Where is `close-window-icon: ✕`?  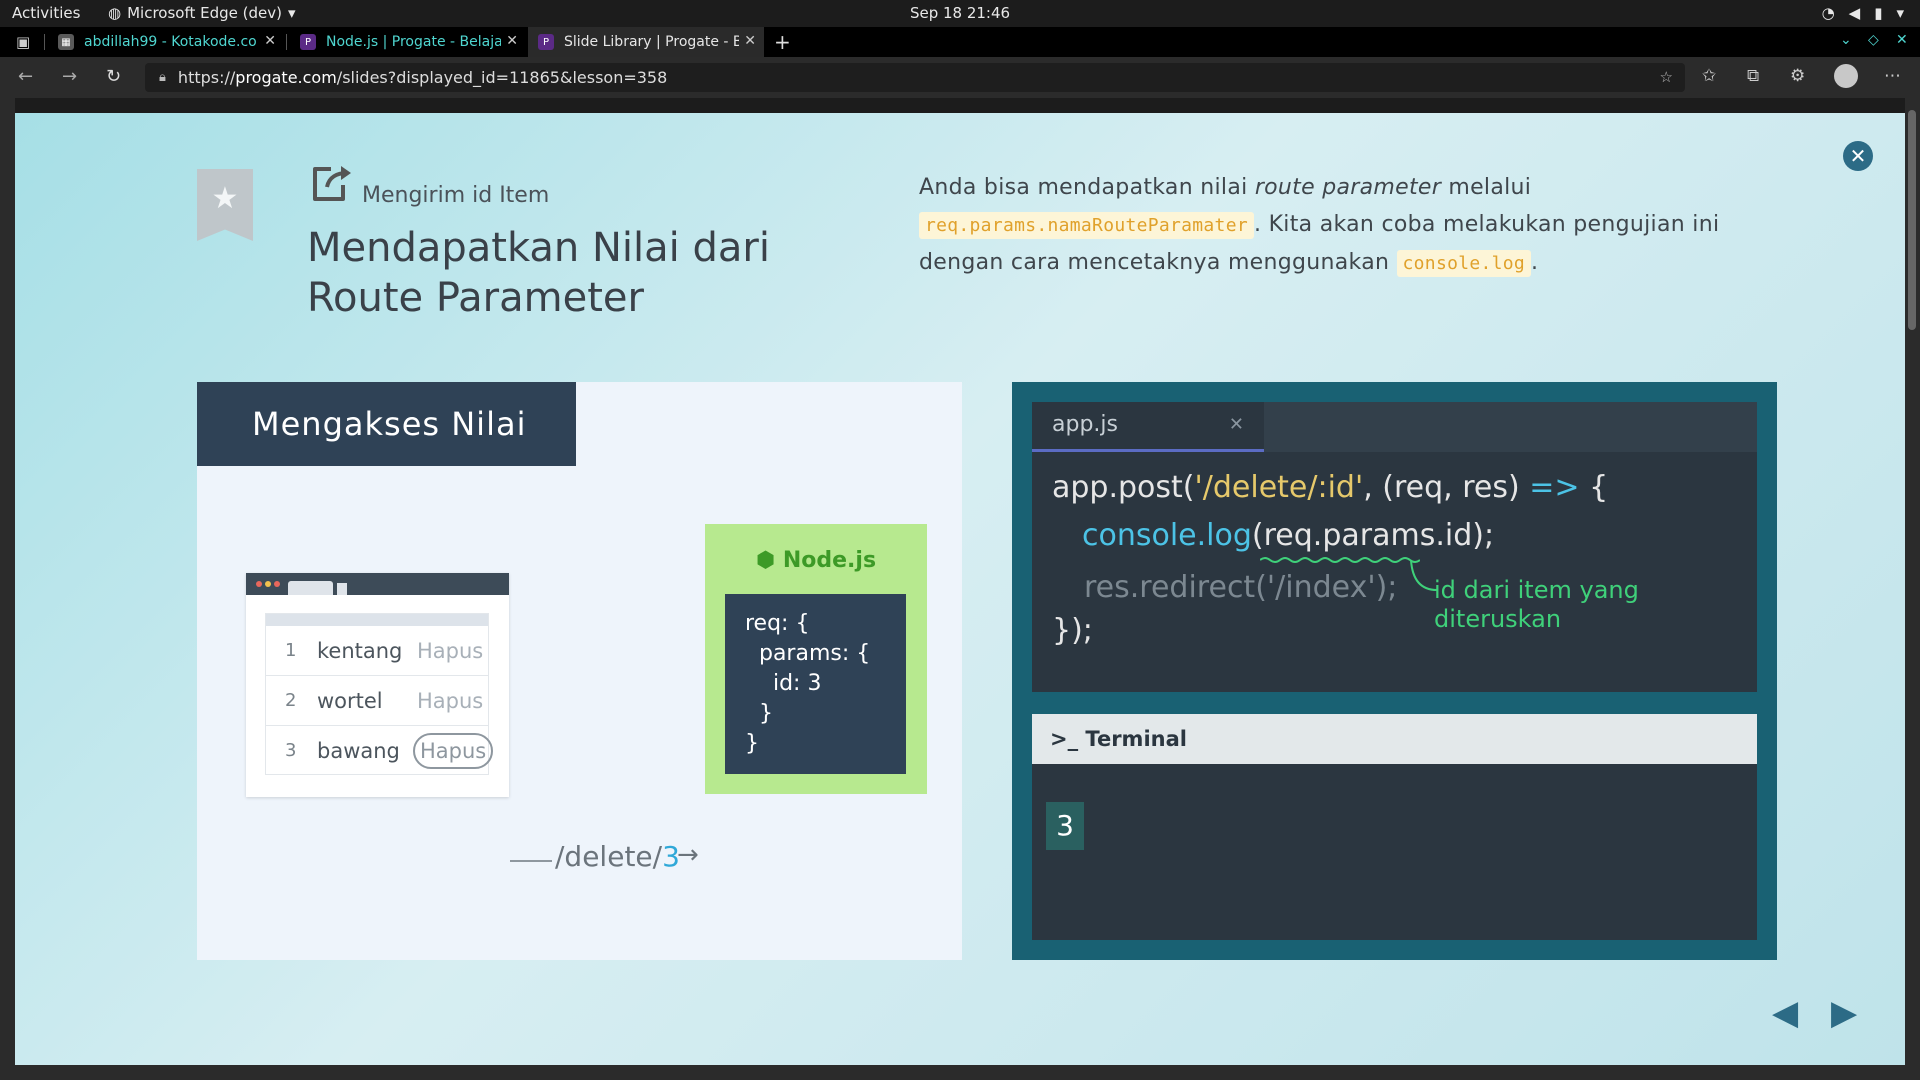
close-window-icon: ✕ is located at coordinates (1902, 40).